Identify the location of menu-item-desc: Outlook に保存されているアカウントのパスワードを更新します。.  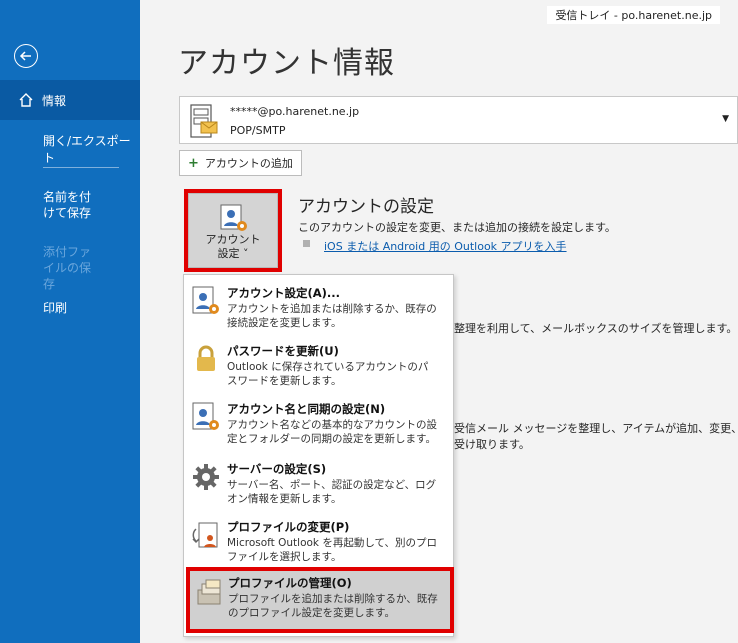
(328, 374).